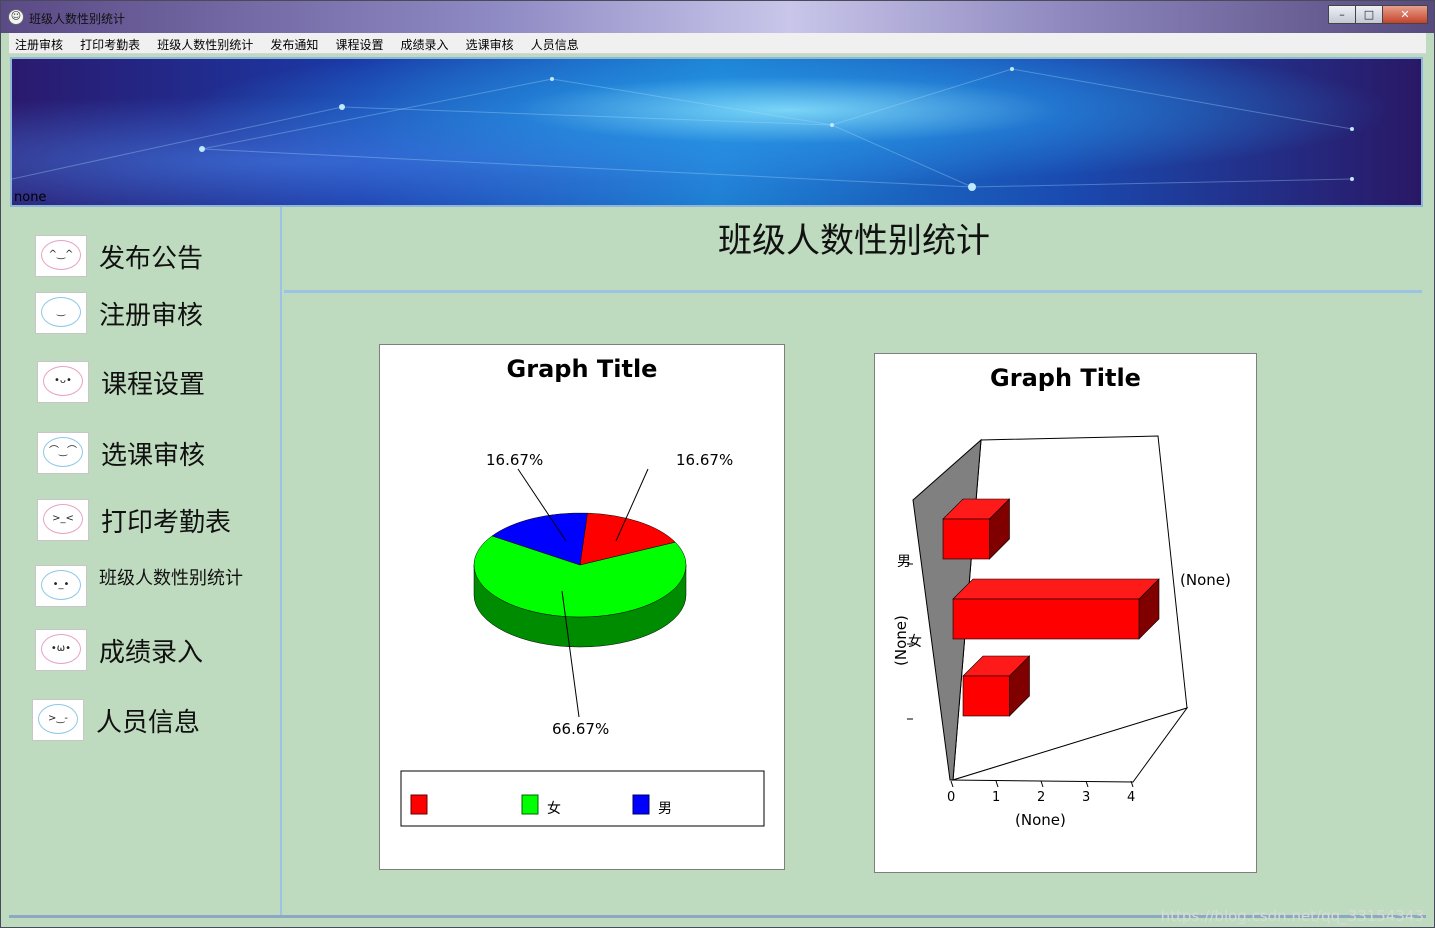  I want to click on watermark: https://blog.csdn.net/qq_33154343, so click(1292, 916).